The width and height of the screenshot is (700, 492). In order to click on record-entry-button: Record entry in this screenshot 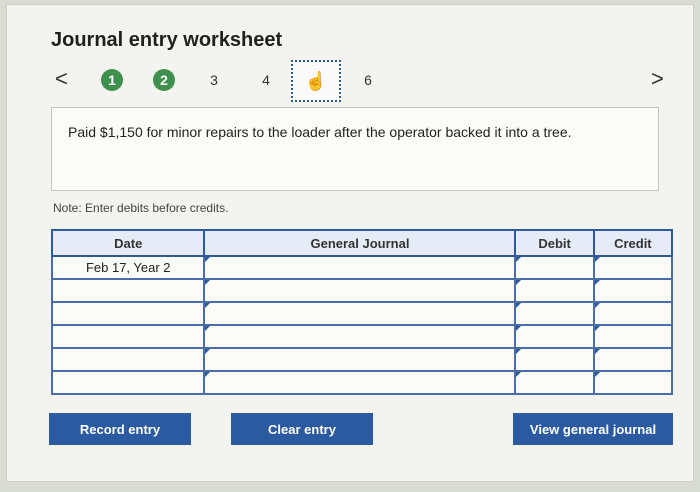, I will do `click(120, 429)`.